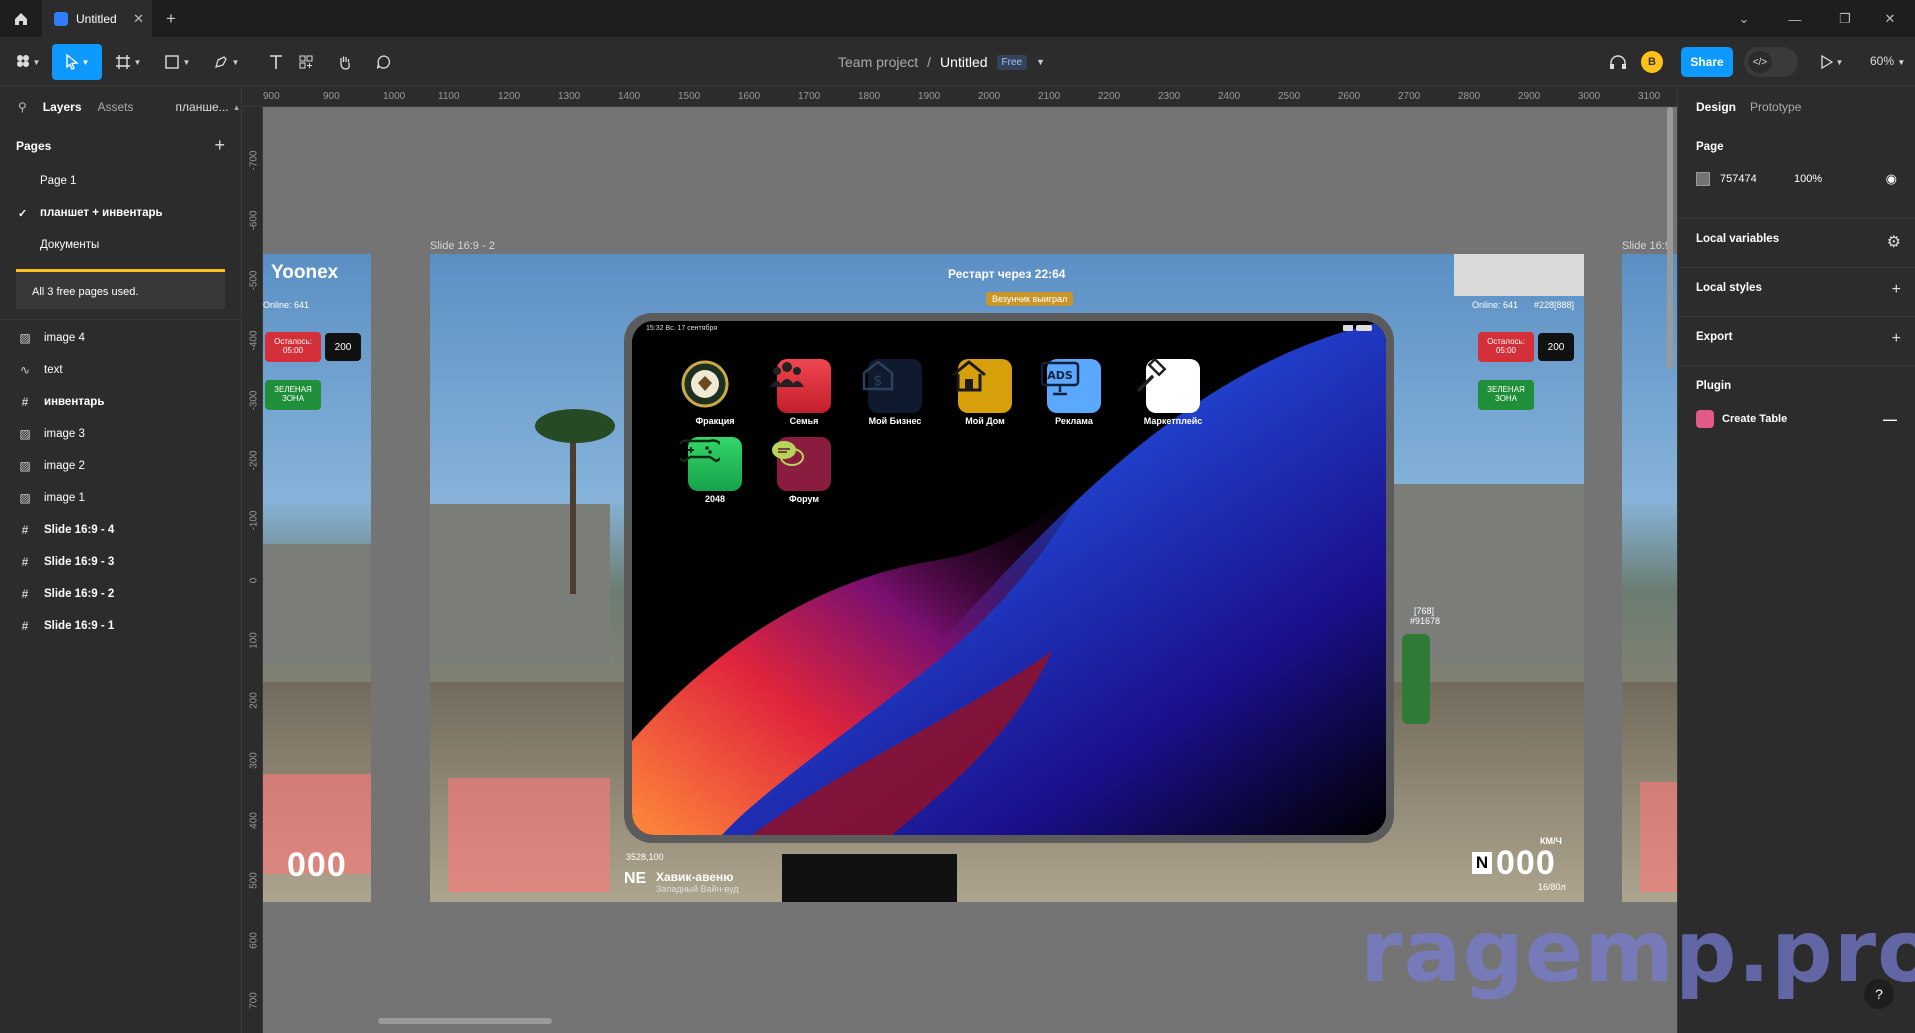  What do you see at coordinates (120, 434) in the screenshot?
I see `layer-row: ▨ image 3` at bounding box center [120, 434].